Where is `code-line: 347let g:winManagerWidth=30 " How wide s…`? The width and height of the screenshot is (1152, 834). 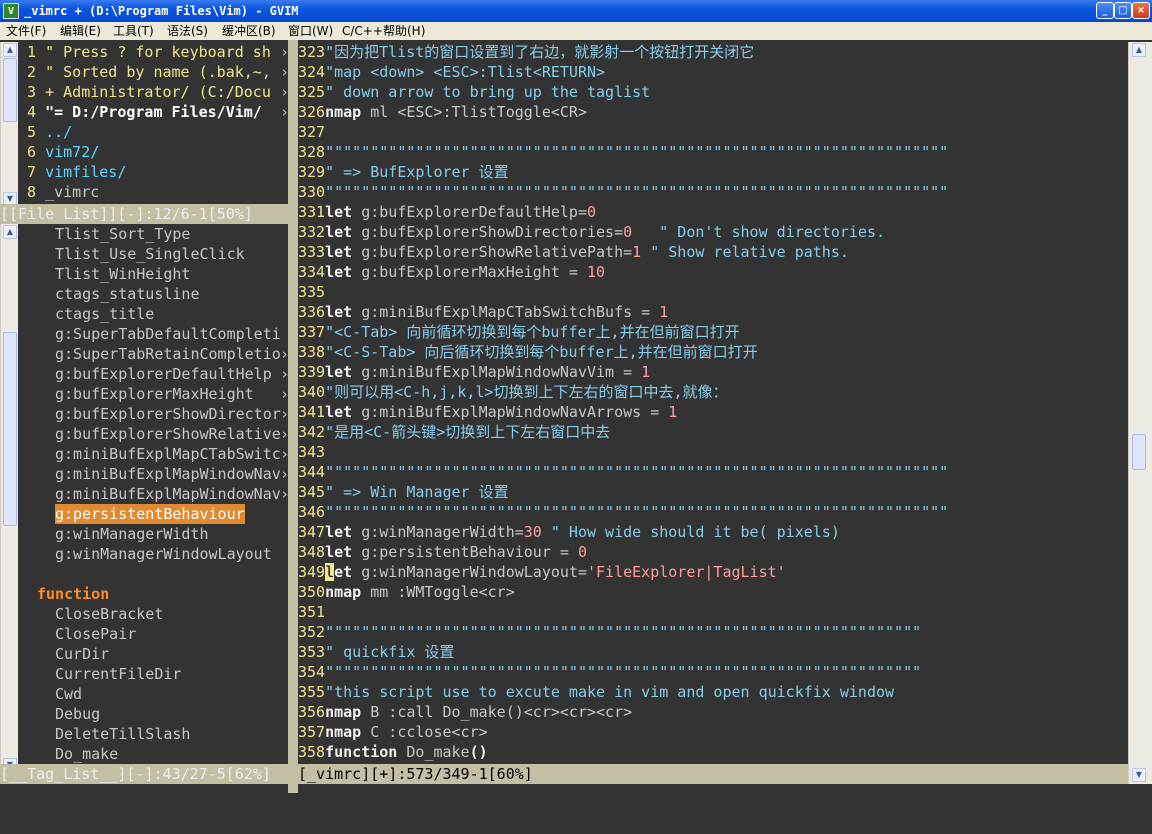
code-line: 347let g:winManagerWidth=30 " How wide s… is located at coordinates (569, 532).